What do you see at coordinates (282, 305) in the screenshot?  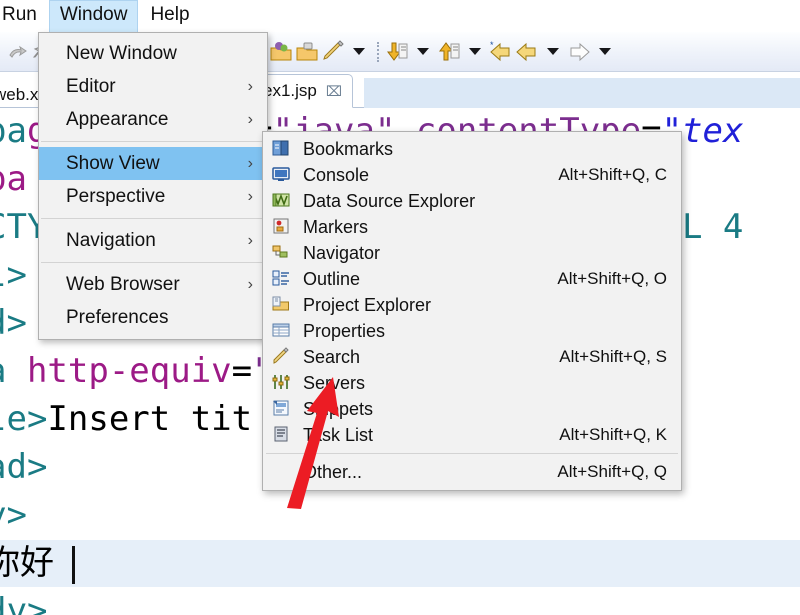 I see `project-explorer-icon` at bounding box center [282, 305].